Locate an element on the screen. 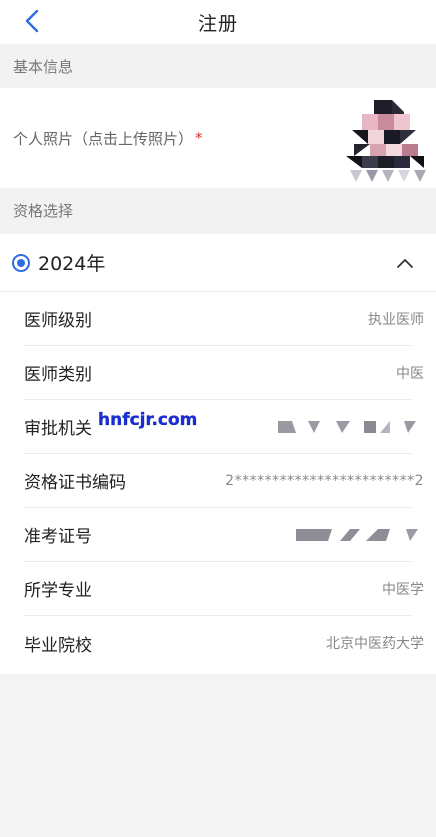  row-value: 执业医师 is located at coordinates (396, 319).